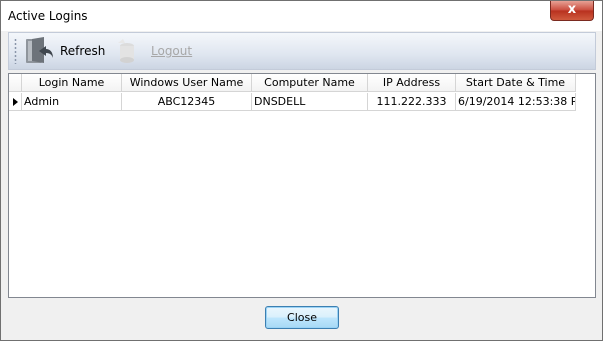 The image size is (603, 341). What do you see at coordinates (48, 16) in the screenshot?
I see `window-title: Active Logins` at bounding box center [48, 16].